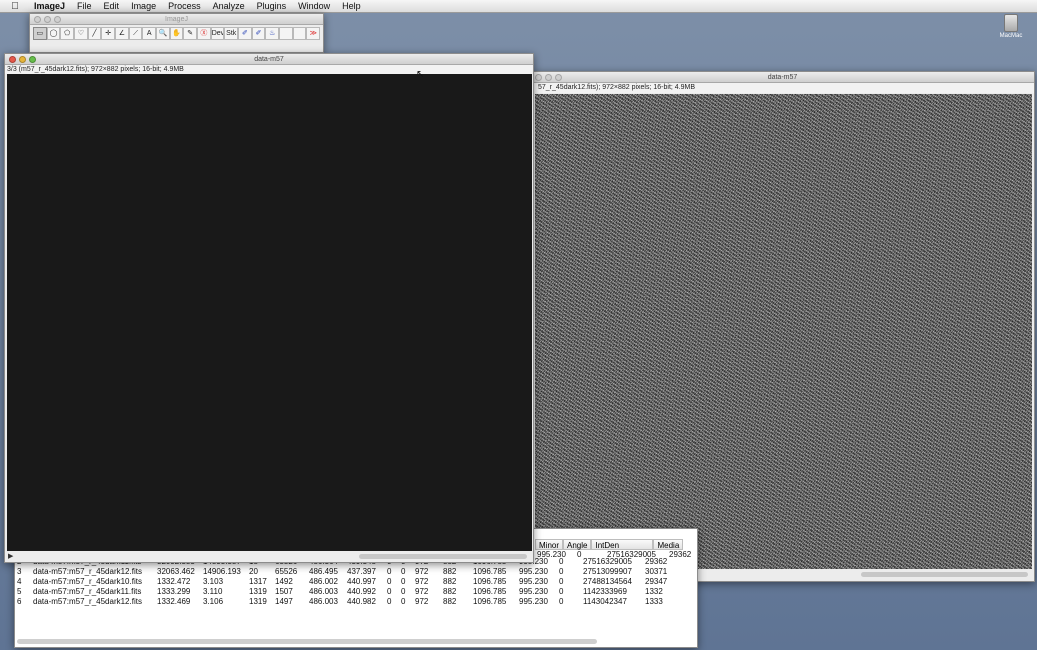  What do you see at coordinates (272, 6) in the screenshot?
I see `menu-plugins: Plugins` at bounding box center [272, 6].